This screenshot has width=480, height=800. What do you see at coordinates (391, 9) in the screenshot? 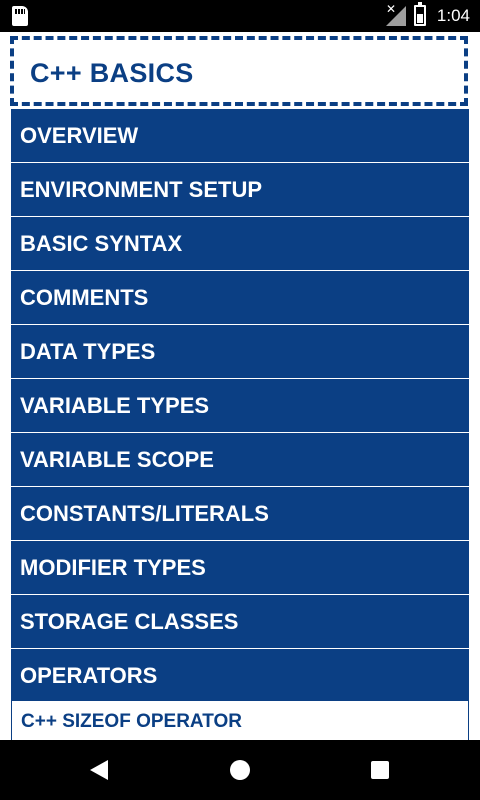
I see `signal-x-icon: ✕` at bounding box center [391, 9].